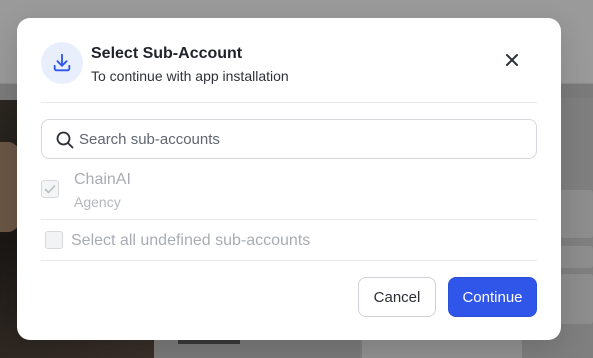  I want to click on check-icon, so click(50, 189).